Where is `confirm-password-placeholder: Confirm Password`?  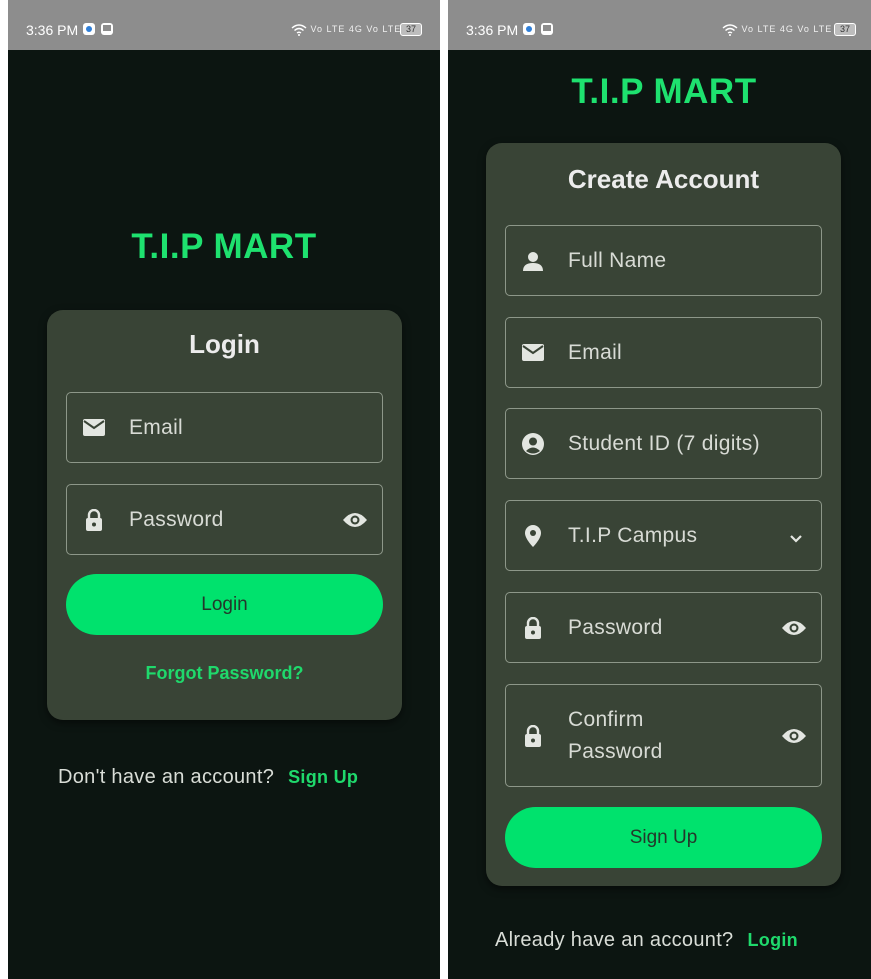
confirm-password-placeholder: Confirm Password is located at coordinates (615, 735).